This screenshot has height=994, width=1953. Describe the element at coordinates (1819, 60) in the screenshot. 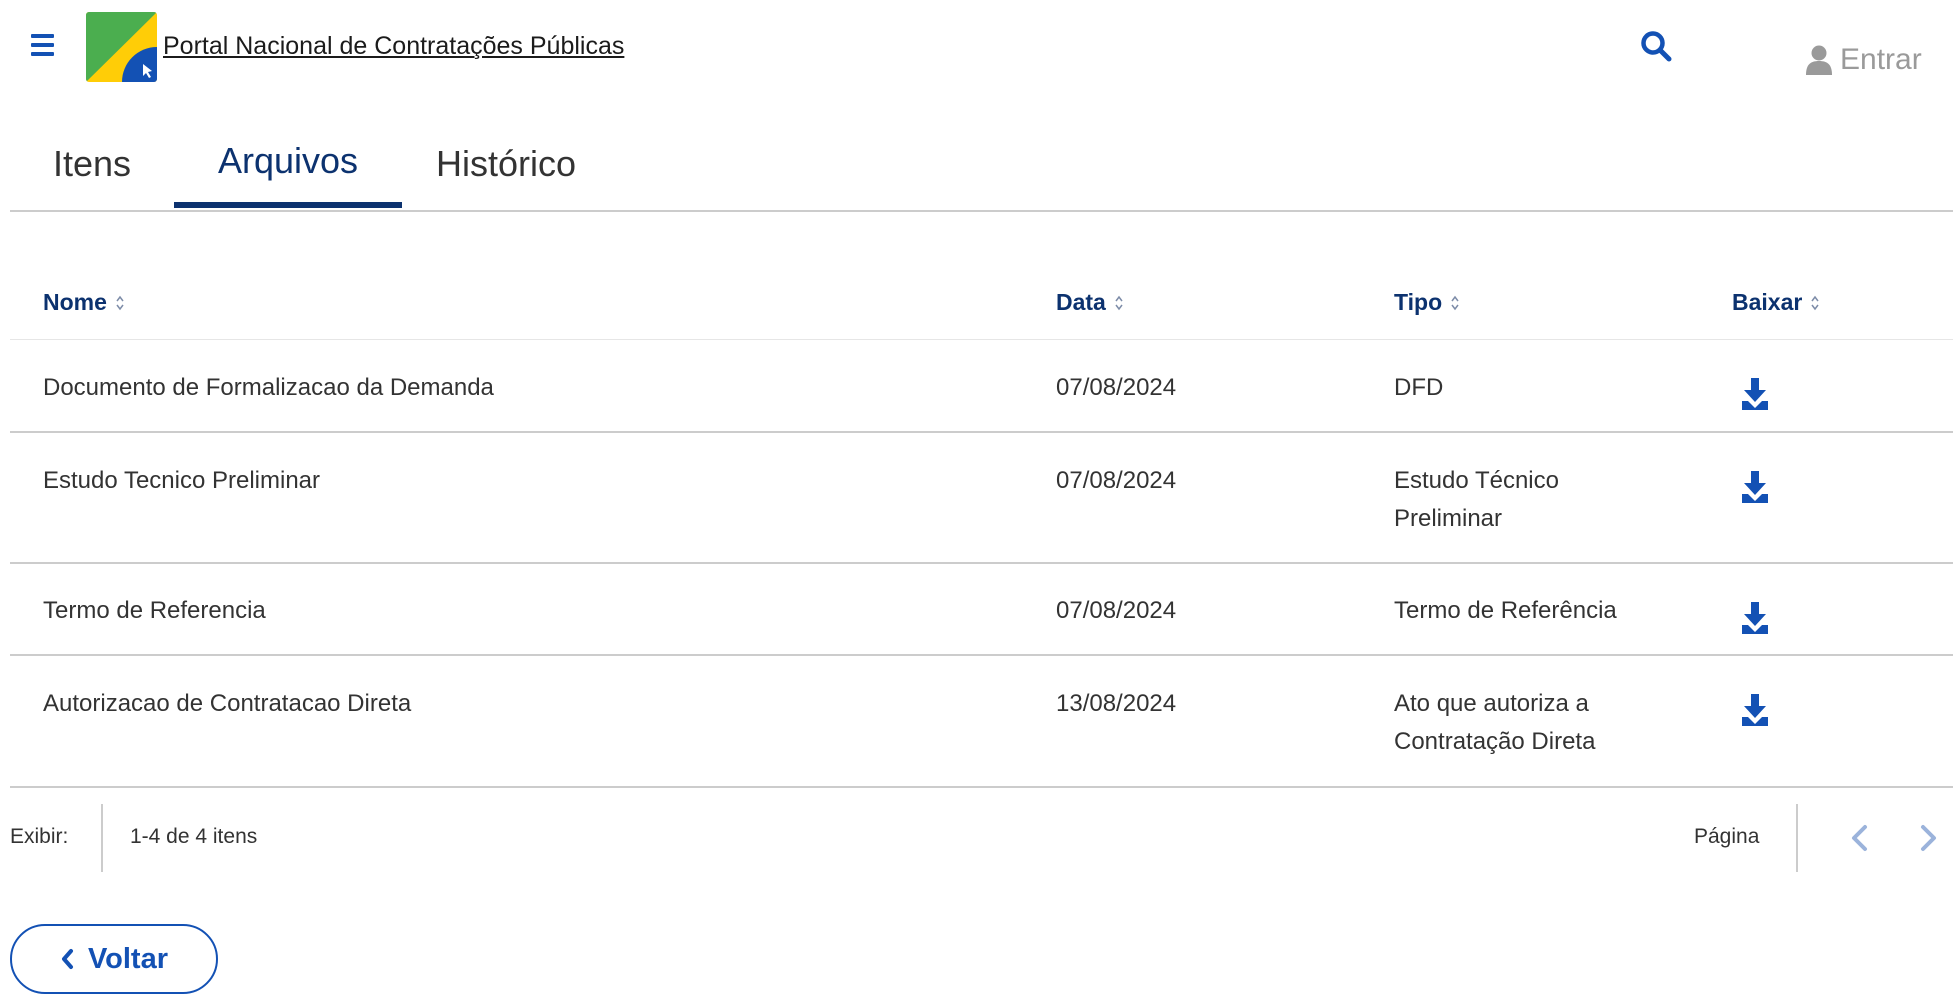

I see `user-icon` at that location.